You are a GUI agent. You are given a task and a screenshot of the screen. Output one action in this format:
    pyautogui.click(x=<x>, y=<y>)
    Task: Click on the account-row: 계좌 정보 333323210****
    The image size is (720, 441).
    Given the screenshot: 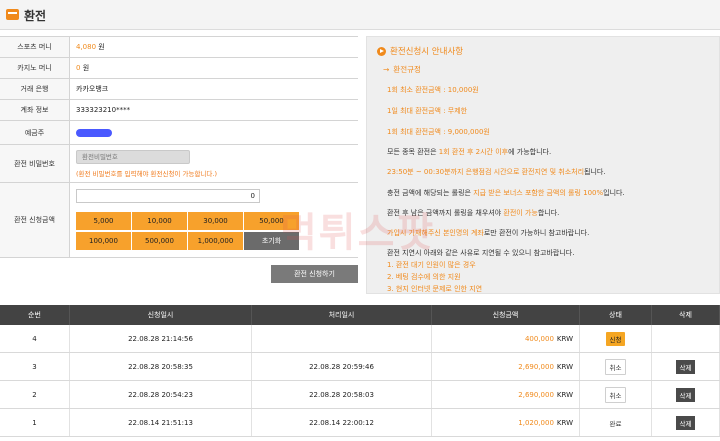 What is the action you would take?
    pyautogui.click(x=179, y=110)
    